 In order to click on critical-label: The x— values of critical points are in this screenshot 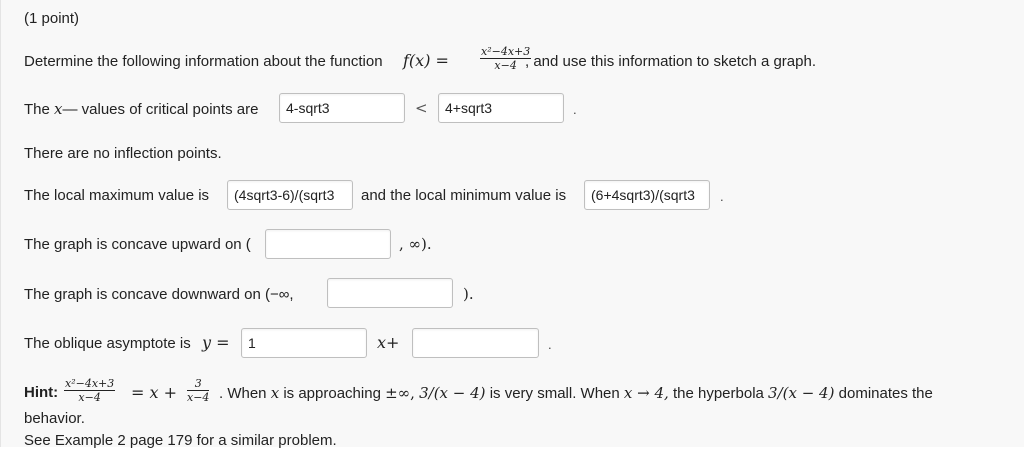, I will do `click(141, 109)`.